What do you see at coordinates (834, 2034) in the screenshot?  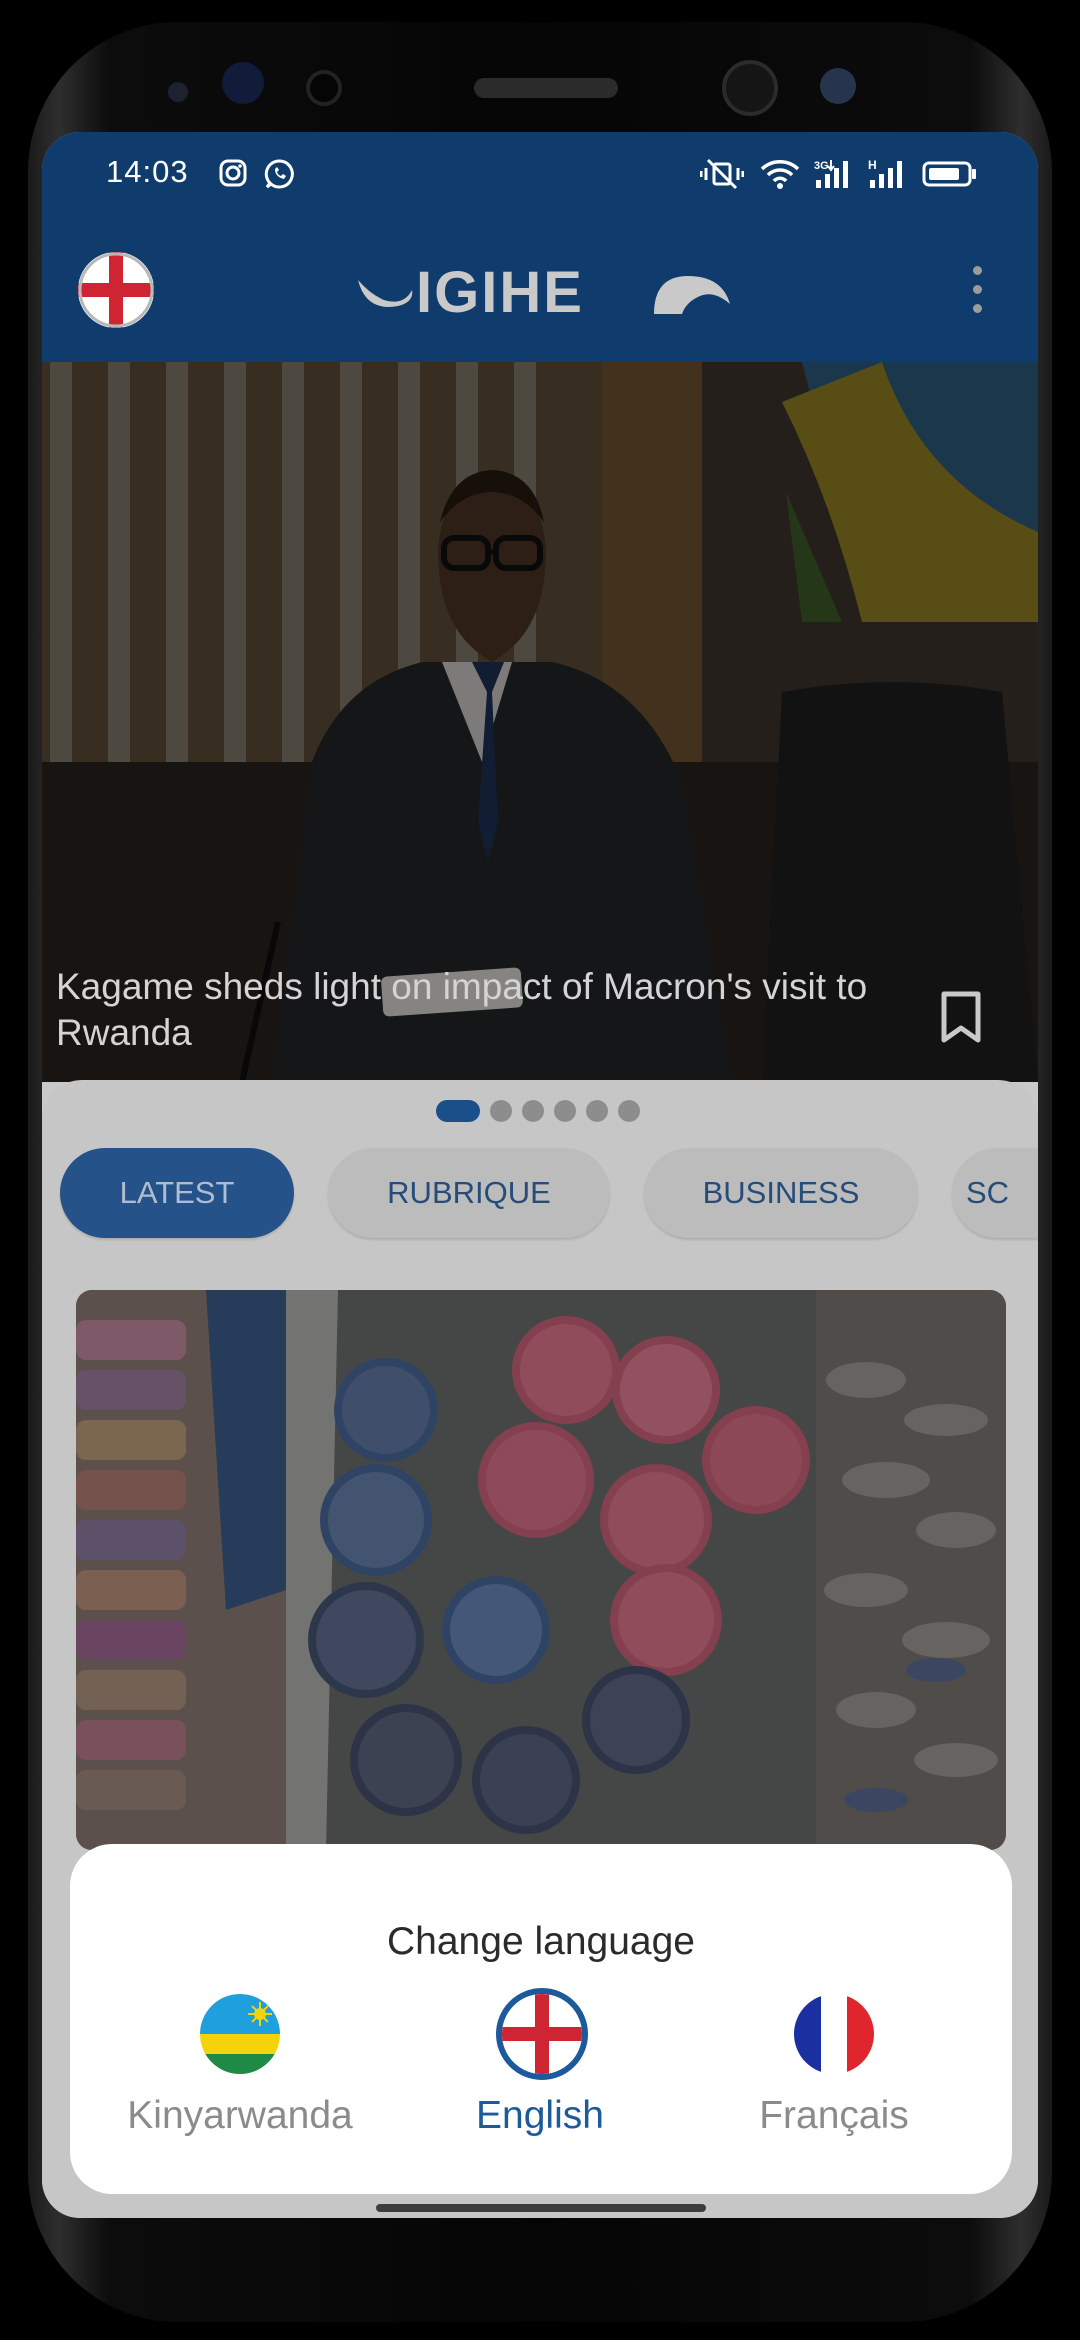 I see `france-flag-icon` at bounding box center [834, 2034].